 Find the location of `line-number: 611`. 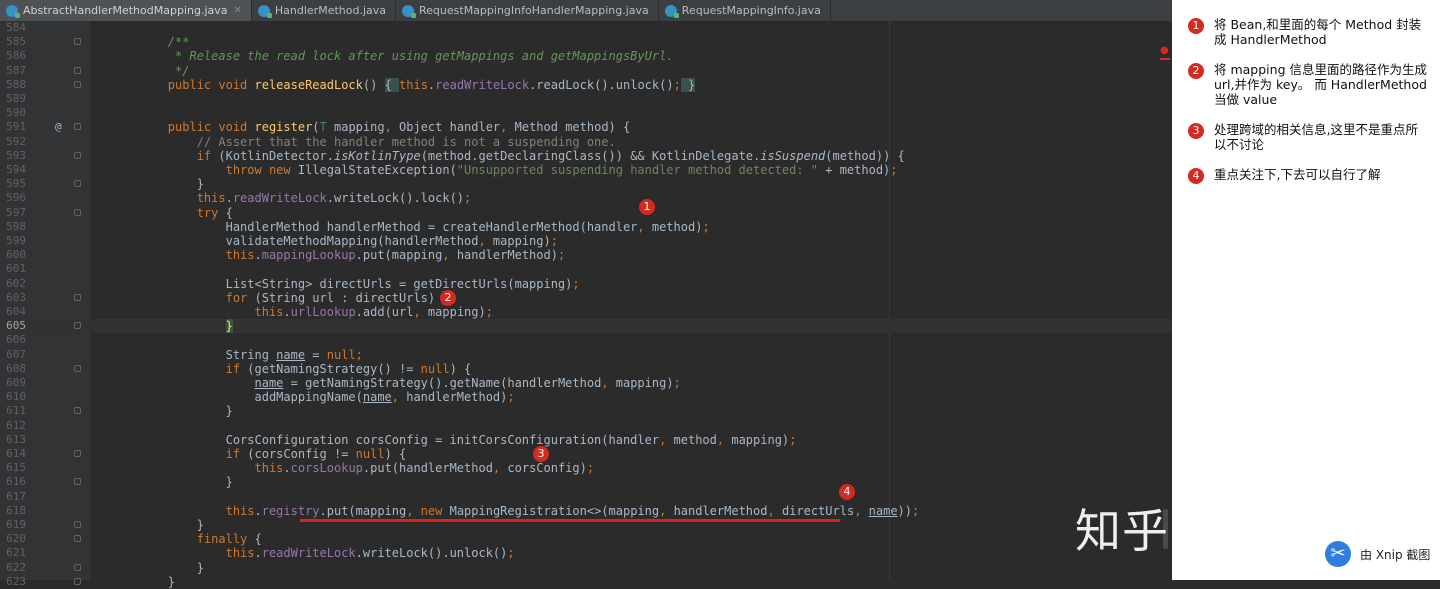

line-number: 611 is located at coordinates (16, 411).